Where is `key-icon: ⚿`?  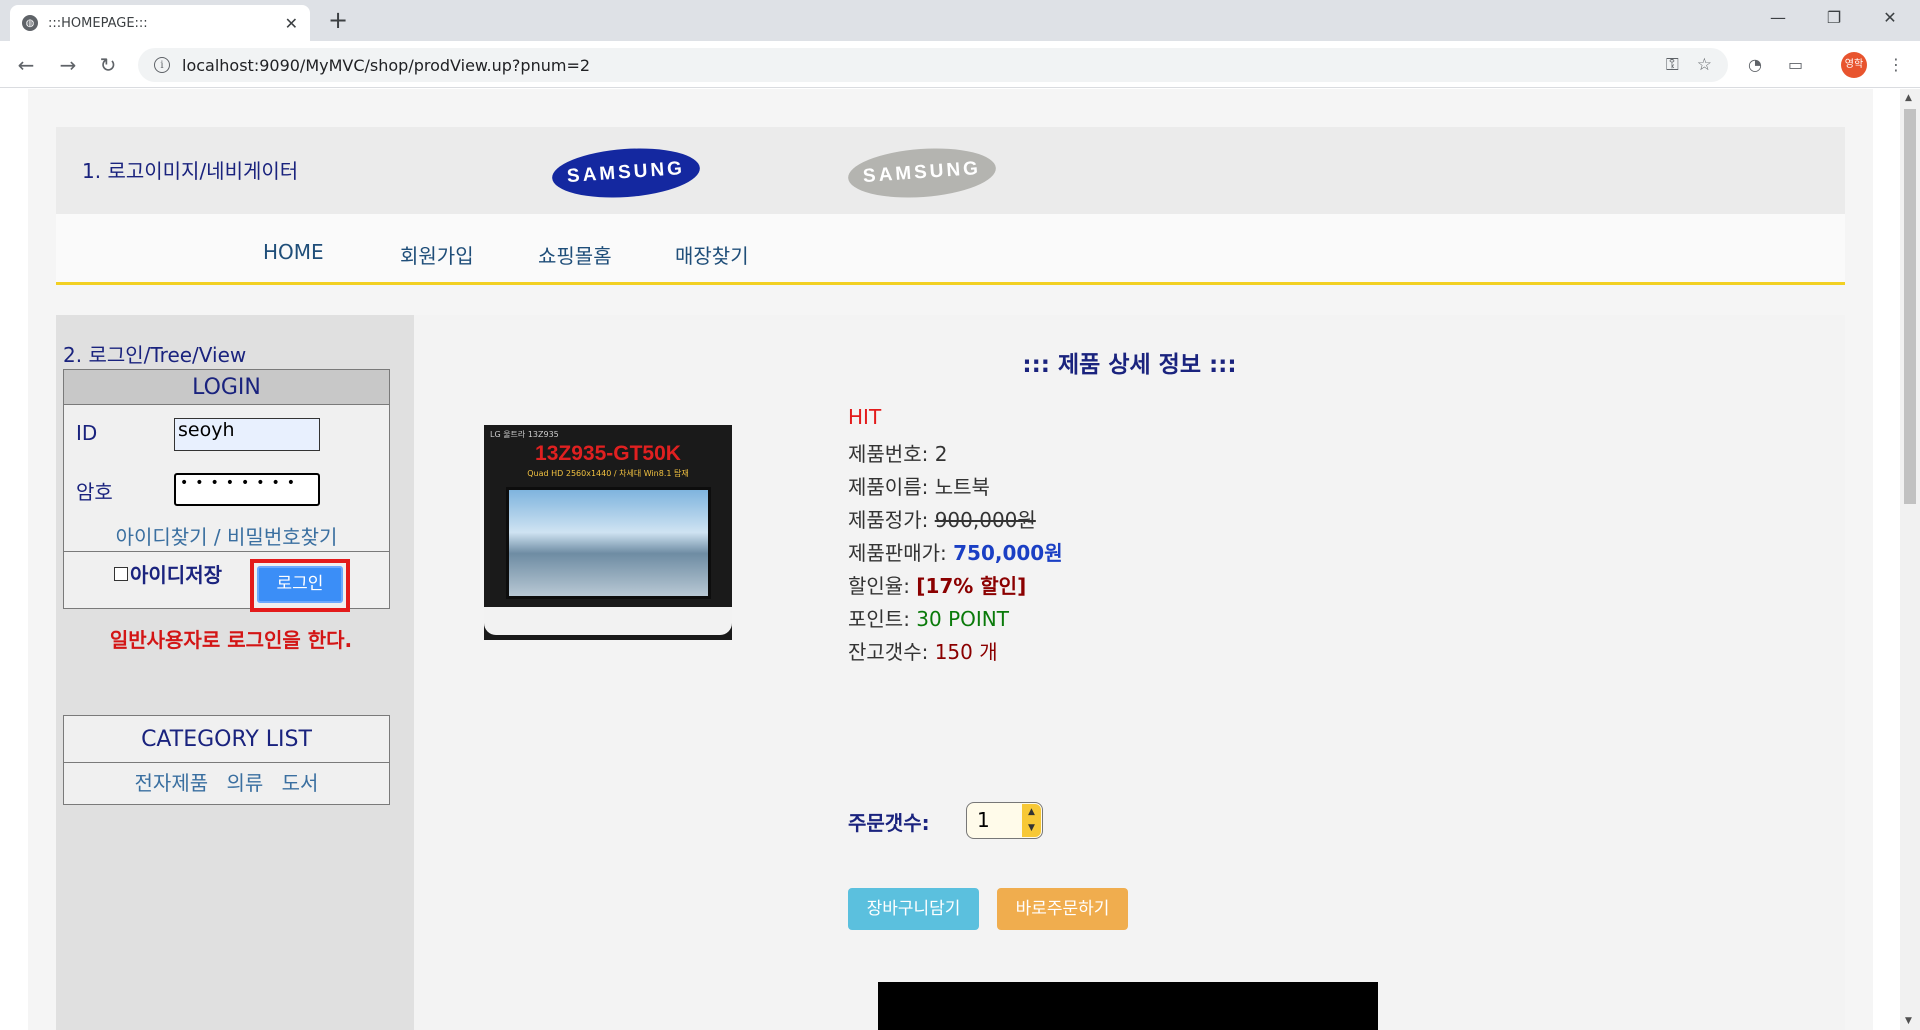 key-icon: ⚿ is located at coordinates (1672, 65).